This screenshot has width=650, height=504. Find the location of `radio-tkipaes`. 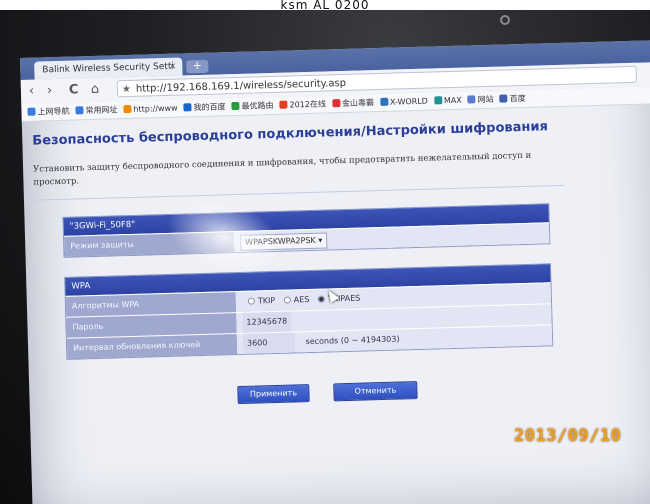

radio-tkipaes is located at coordinates (321, 299).